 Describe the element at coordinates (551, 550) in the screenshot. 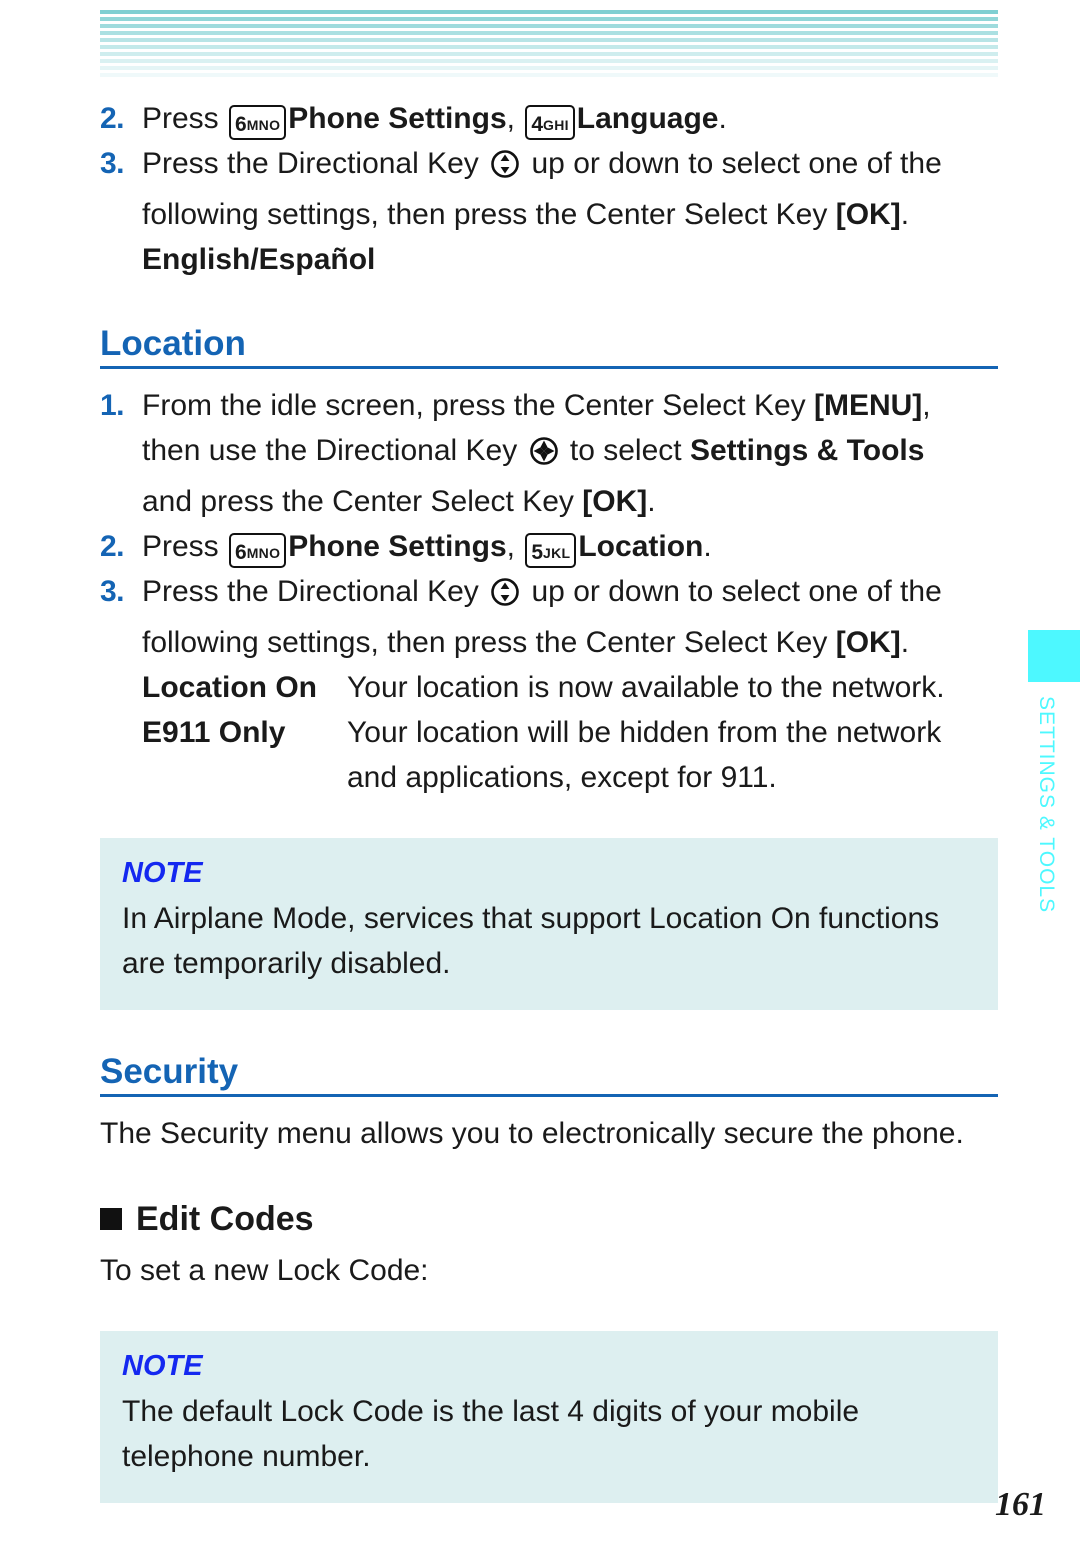

I see `keycap-5-jkl-icon: 5JKL` at that location.